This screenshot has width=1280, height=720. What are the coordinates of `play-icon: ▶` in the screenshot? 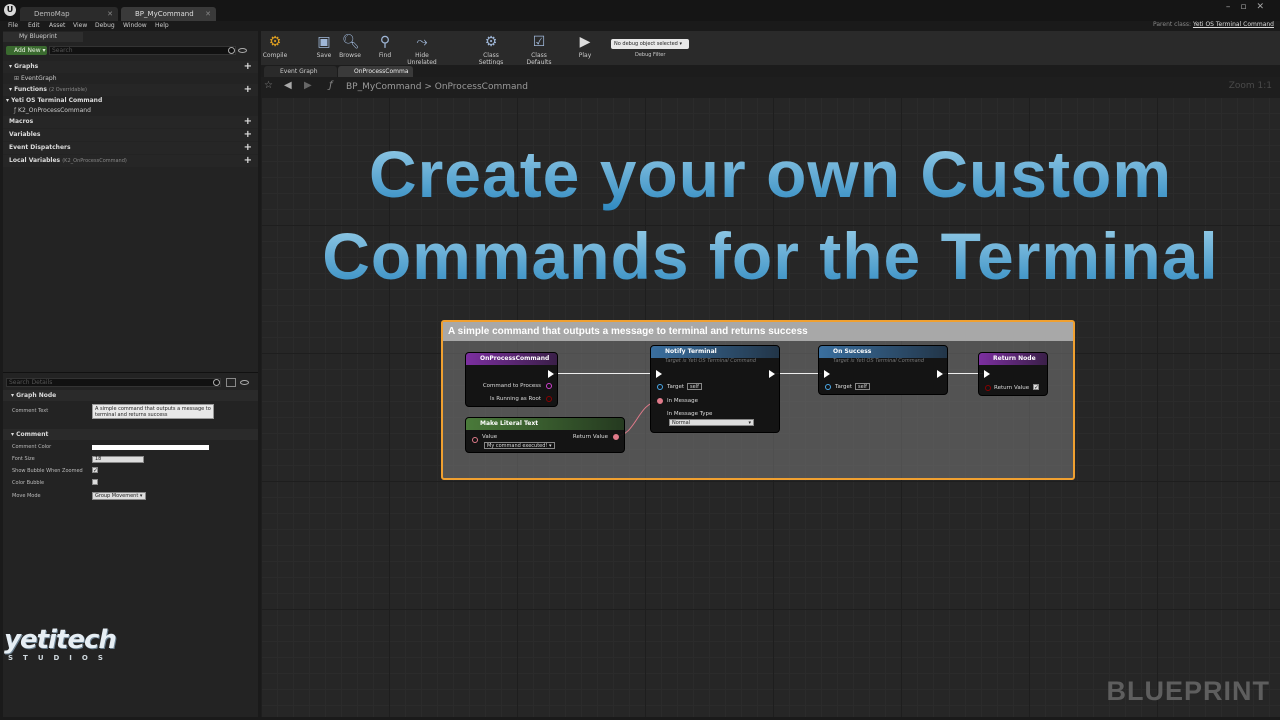 It's located at (585, 42).